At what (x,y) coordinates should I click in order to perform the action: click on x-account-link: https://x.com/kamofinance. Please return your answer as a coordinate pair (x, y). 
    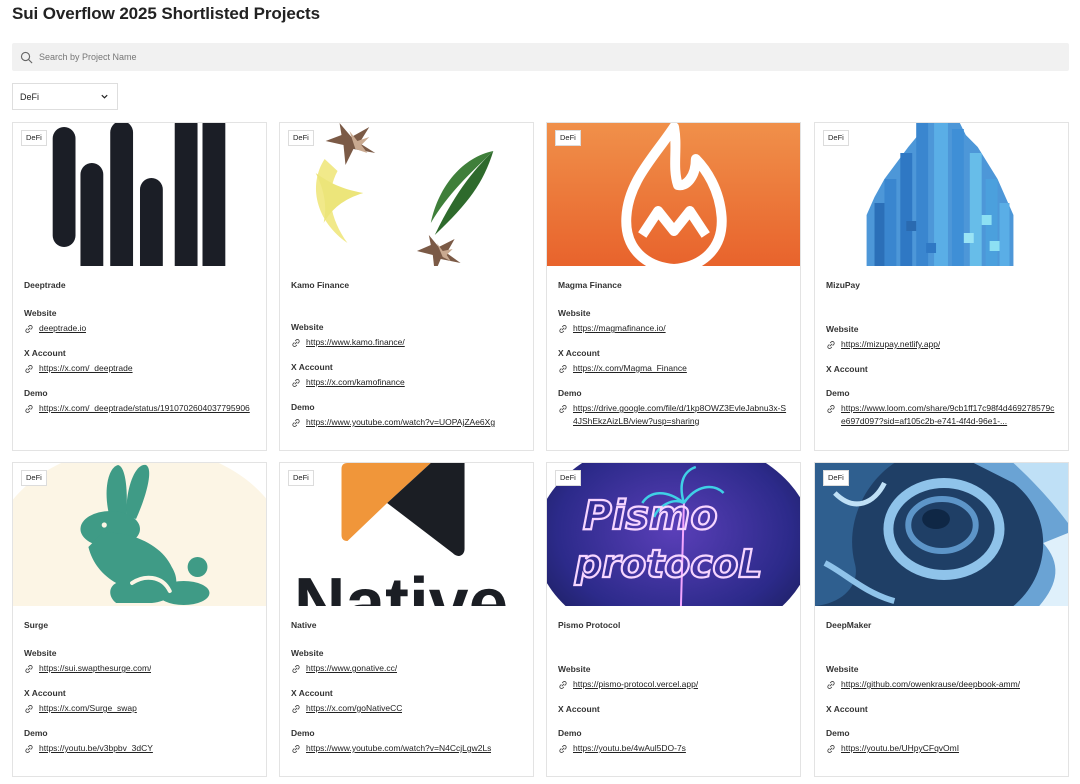
    Looking at the image, I should click on (407, 382).